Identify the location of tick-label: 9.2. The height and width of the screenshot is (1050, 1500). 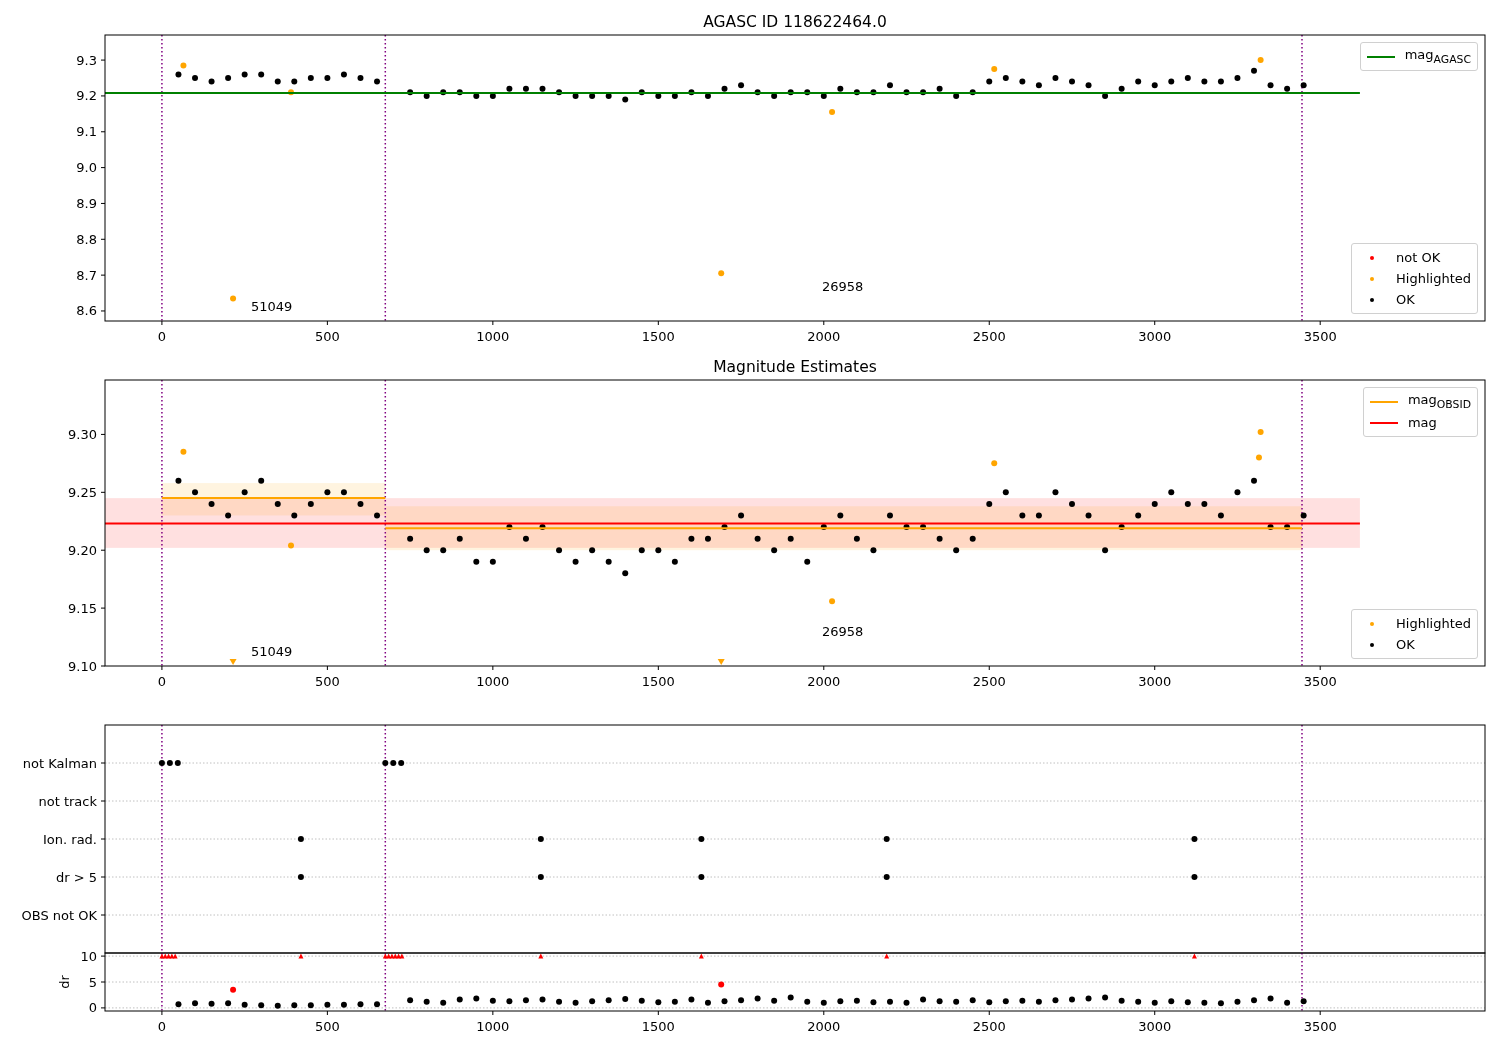
(86, 96).